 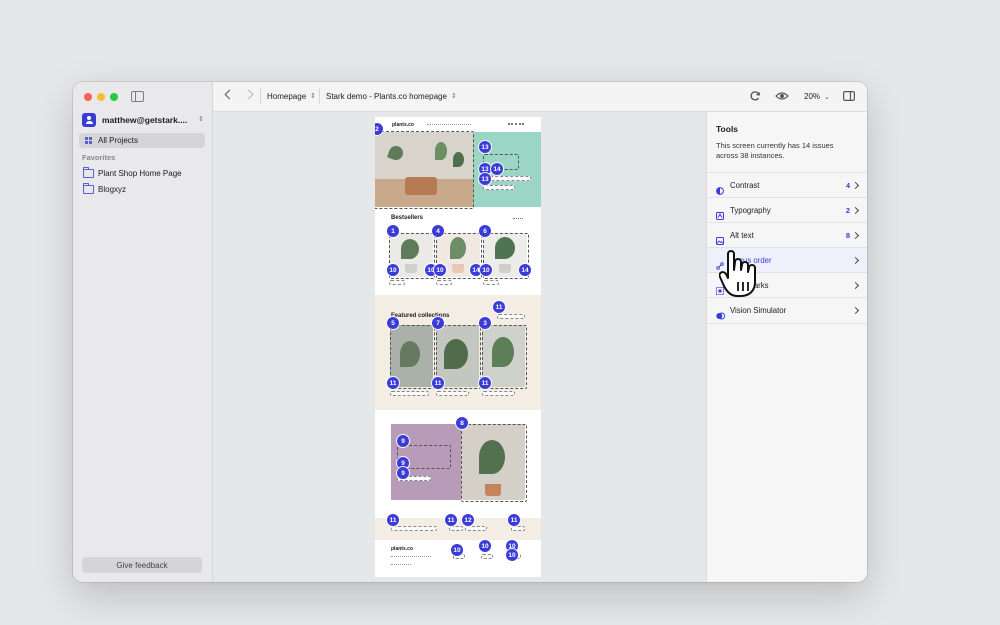 I want to click on preview-featured: Featured collections, so click(x=458, y=352).